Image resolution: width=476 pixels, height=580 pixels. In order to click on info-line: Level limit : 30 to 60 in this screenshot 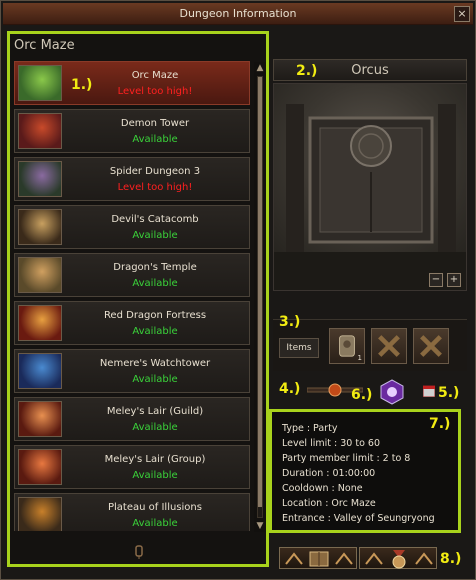, I will do `click(331, 443)`.